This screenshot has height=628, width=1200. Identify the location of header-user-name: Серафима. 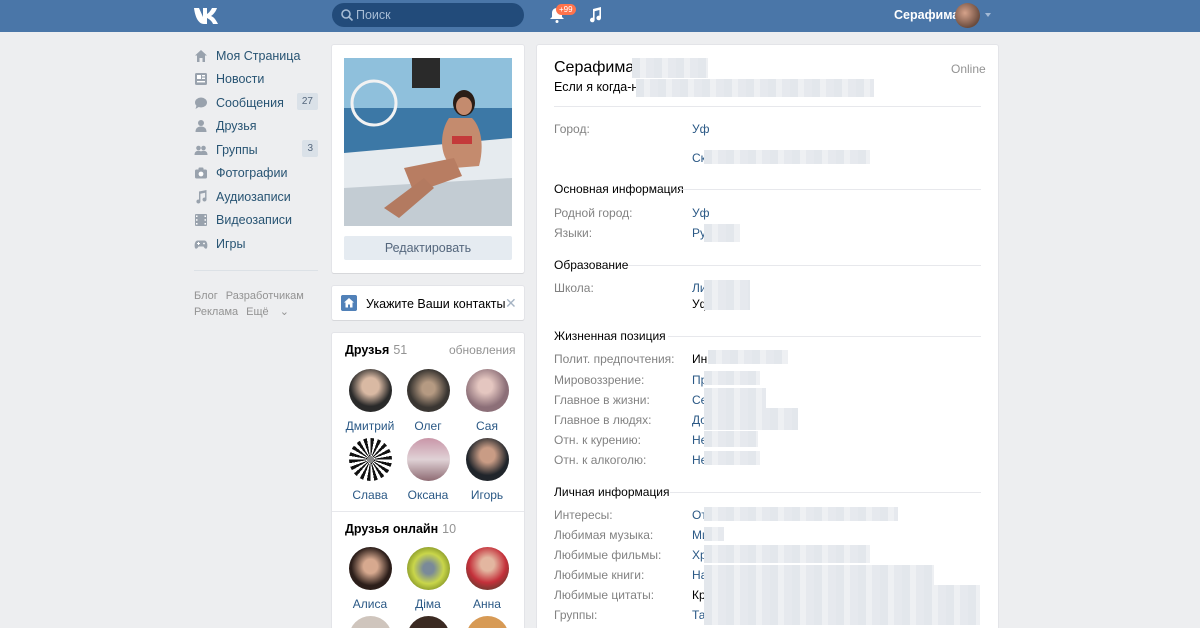
(926, 15).